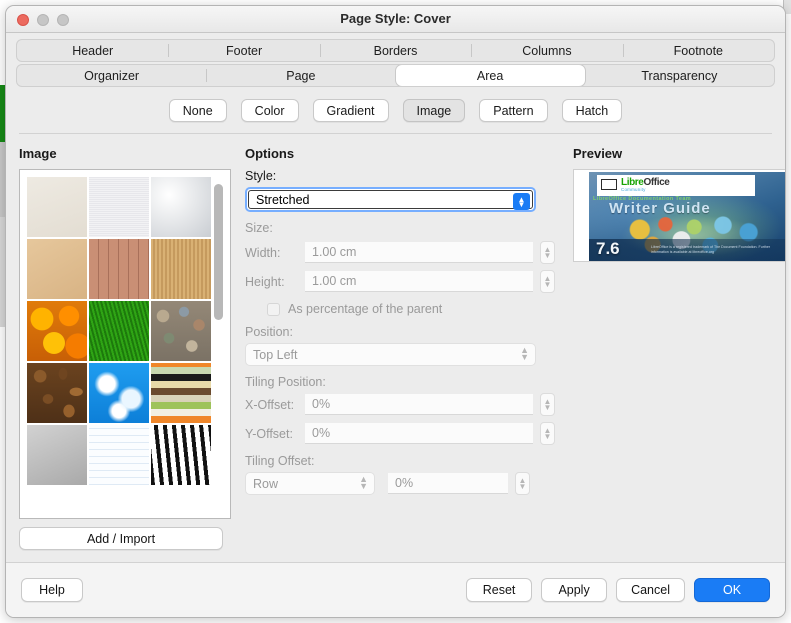  What do you see at coordinates (698, 50) in the screenshot?
I see `tab-footnote: Footnote` at bounding box center [698, 50].